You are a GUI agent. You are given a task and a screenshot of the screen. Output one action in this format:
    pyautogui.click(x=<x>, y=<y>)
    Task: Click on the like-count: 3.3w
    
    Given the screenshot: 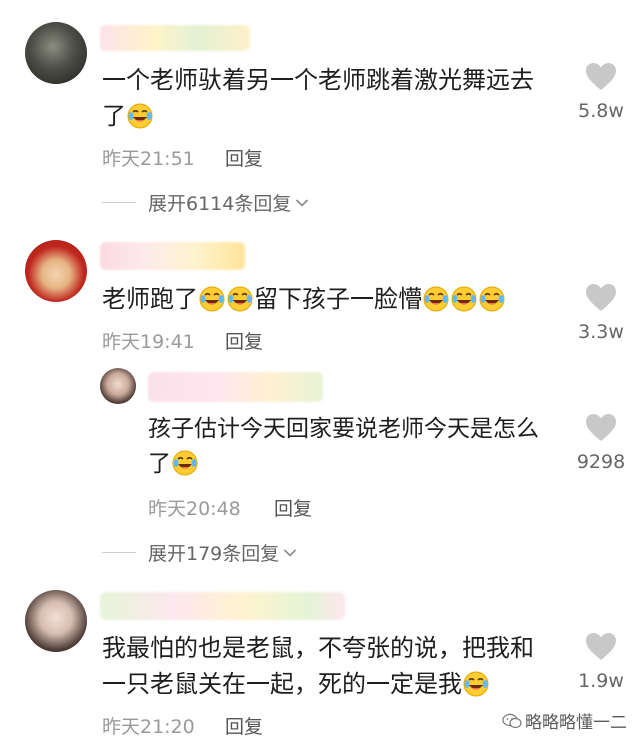 What is the action you would take?
    pyautogui.click(x=601, y=332)
    